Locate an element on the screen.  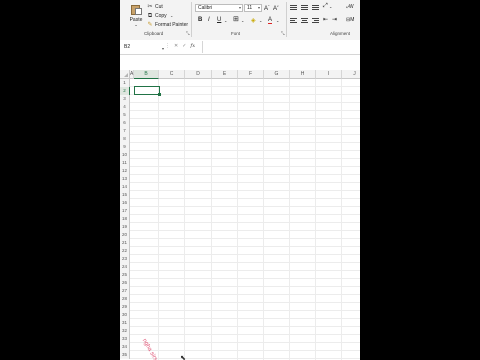
underline-icon: U is located at coordinates (219, 20).